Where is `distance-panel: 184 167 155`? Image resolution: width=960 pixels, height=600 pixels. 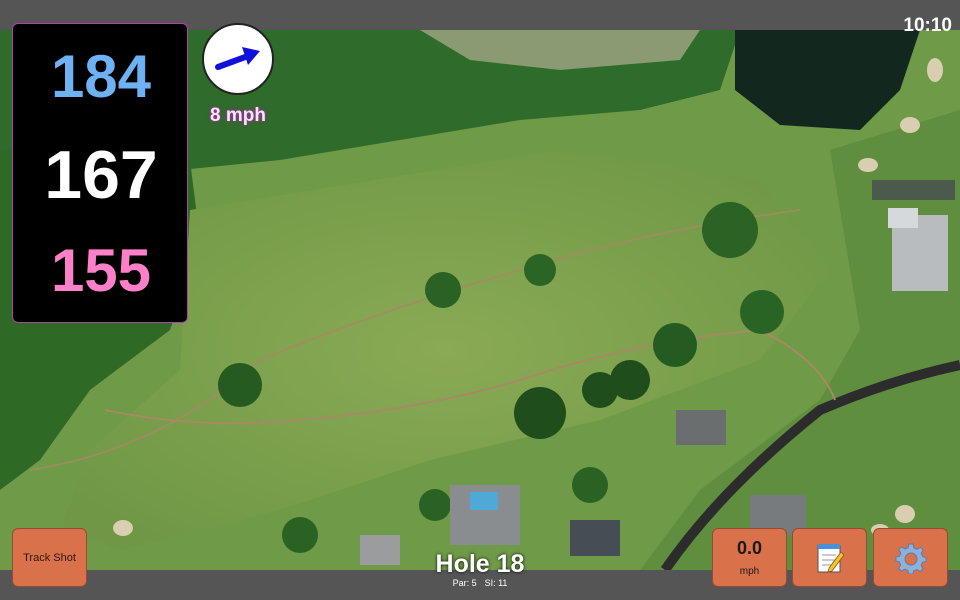
distance-panel: 184 167 155 is located at coordinates (100, 173).